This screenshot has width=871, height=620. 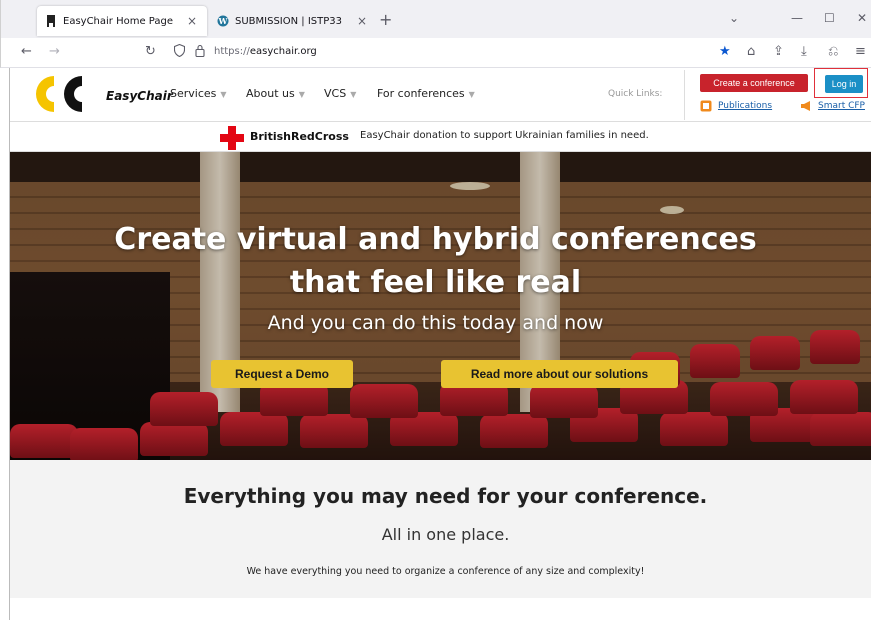 I want to click on menu-for-conferences: For conferences ▼, so click(x=426, y=93).